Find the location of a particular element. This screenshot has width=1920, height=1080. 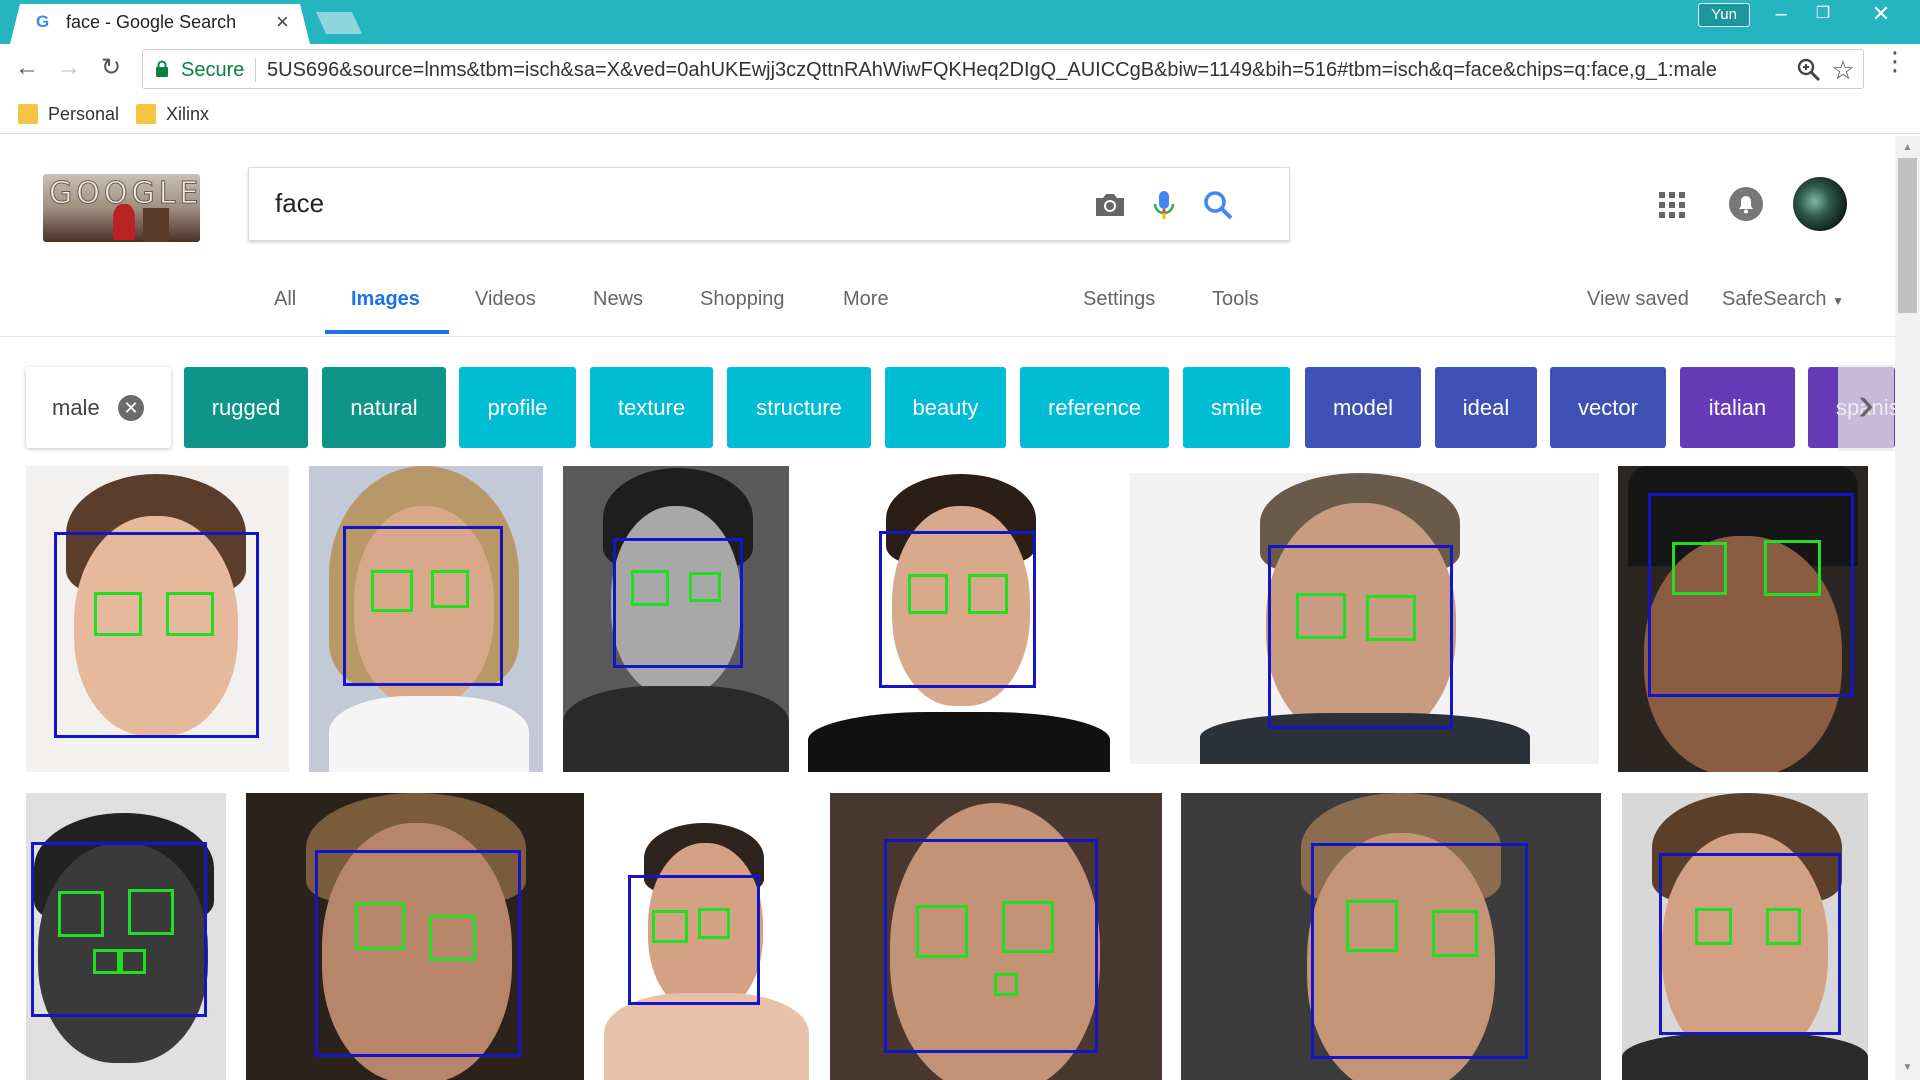

chip-label: male is located at coordinates (76, 407).